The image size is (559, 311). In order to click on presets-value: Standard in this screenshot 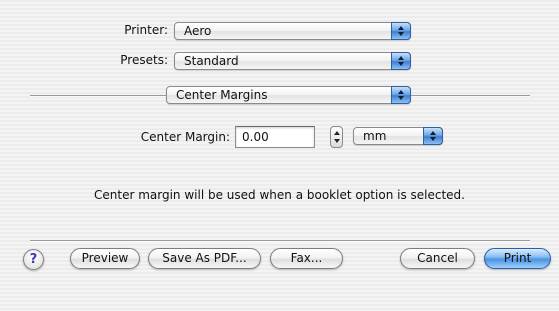, I will do `click(211, 61)`.